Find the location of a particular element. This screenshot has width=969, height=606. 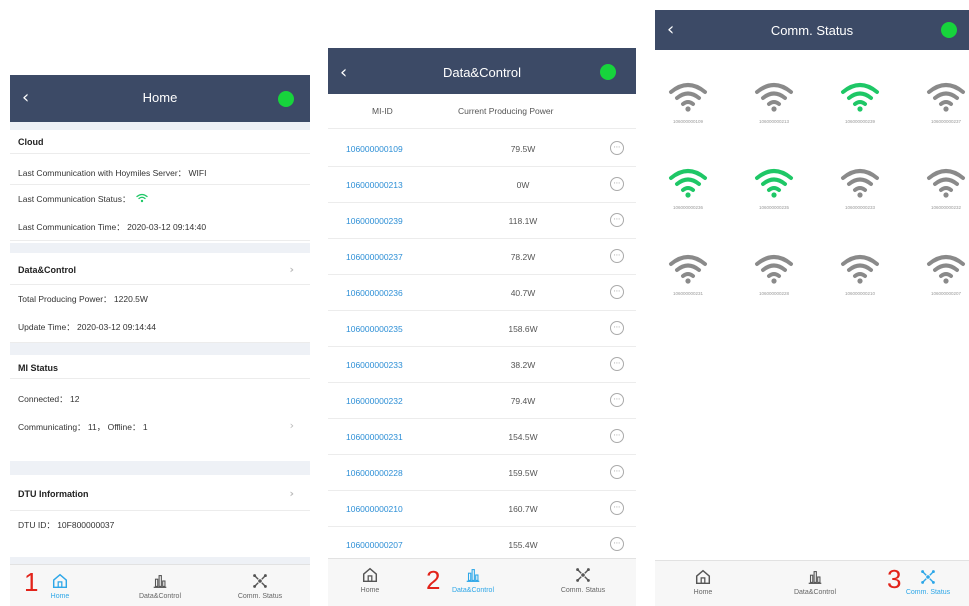

device-cell: 106000000210 is located at coordinates (860, 274).